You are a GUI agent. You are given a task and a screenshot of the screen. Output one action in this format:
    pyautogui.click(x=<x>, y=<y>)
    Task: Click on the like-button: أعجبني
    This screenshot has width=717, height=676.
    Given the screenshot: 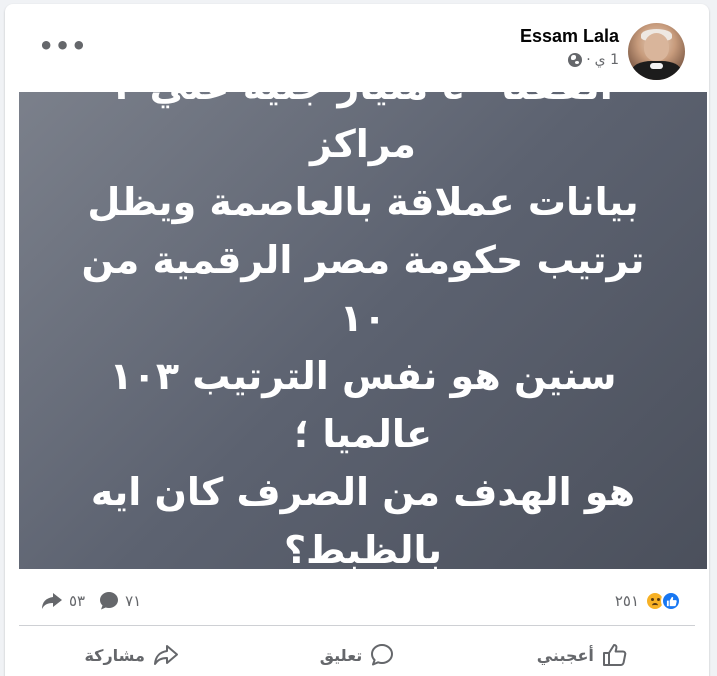 What is the action you would take?
    pyautogui.click(x=582, y=653)
    